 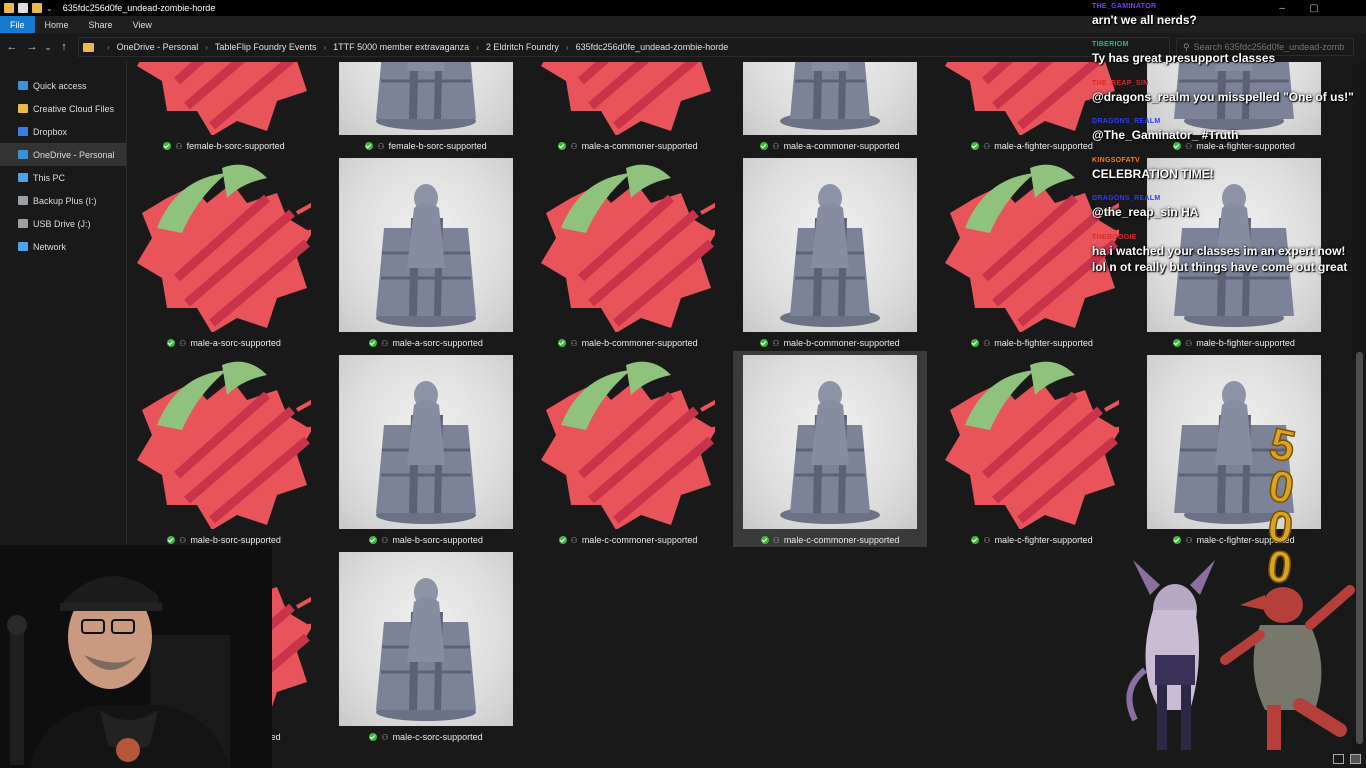 I want to click on chat-text: @the_reap_sin HA, so click(x=1145, y=212).